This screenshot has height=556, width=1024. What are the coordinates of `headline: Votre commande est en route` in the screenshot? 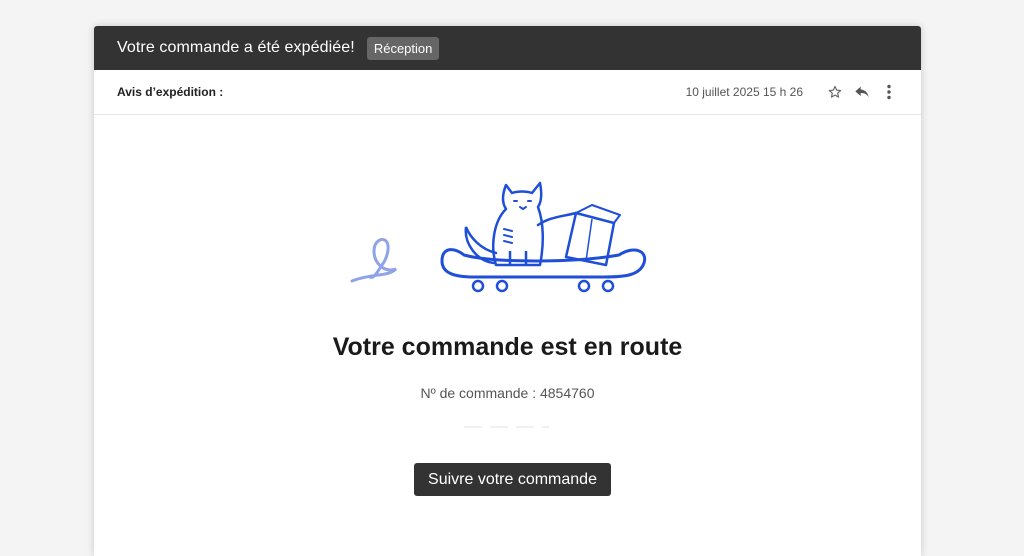 It's located at (507, 347).